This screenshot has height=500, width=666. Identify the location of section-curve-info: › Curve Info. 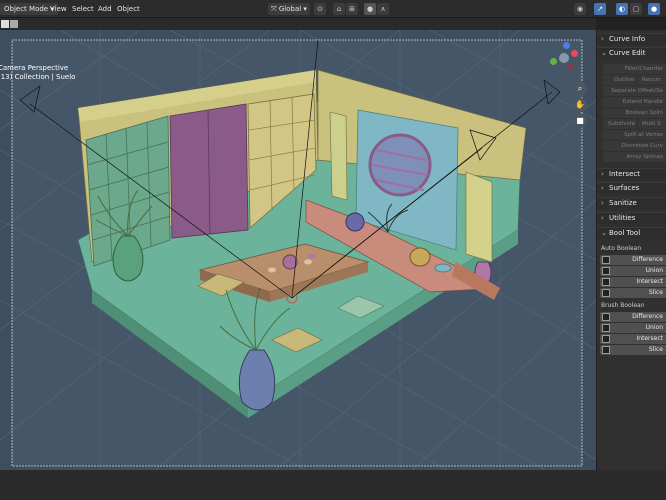
(631, 39).